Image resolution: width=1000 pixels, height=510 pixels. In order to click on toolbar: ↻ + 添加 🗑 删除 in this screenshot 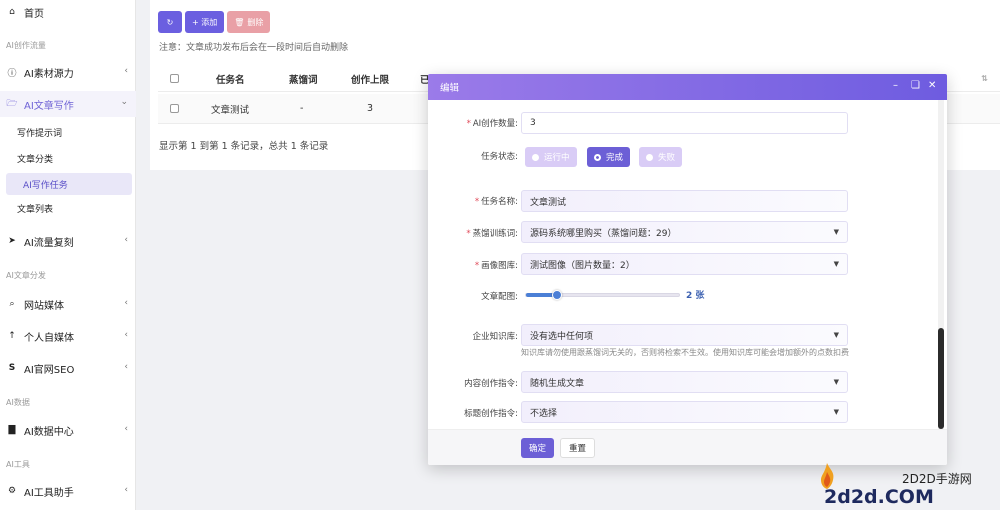, I will do `click(214, 22)`.